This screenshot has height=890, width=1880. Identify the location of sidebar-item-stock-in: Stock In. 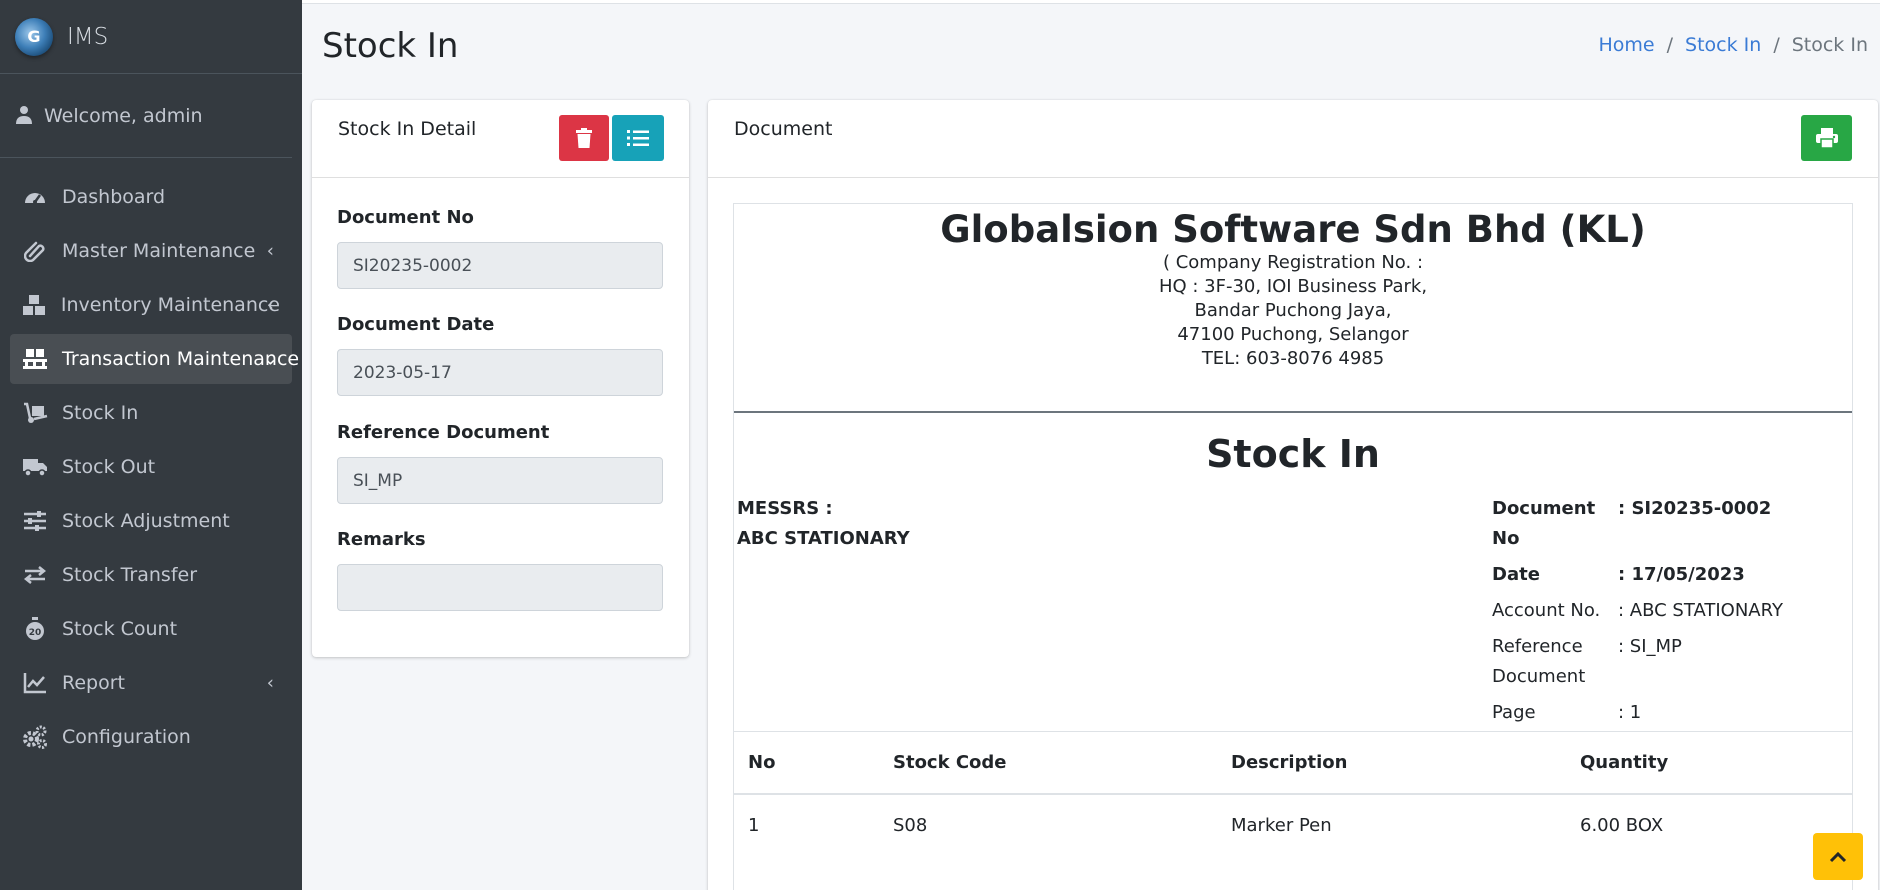
(151, 413).